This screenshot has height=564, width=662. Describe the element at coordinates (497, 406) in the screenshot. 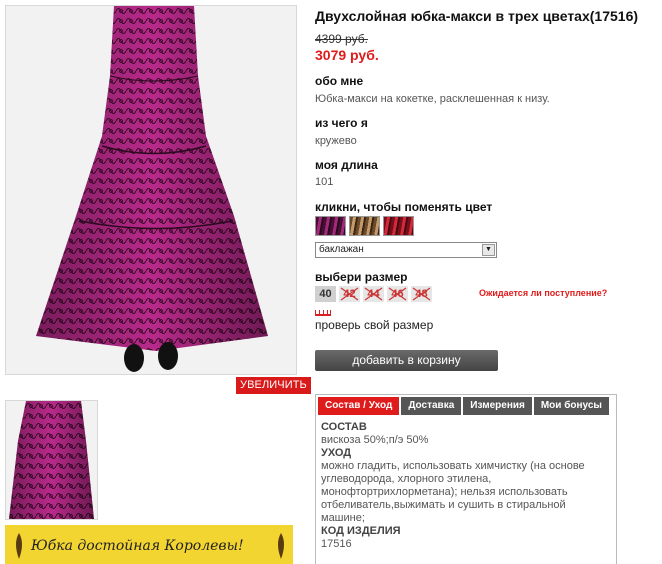

I see `tab-measurements: Измерения` at that location.